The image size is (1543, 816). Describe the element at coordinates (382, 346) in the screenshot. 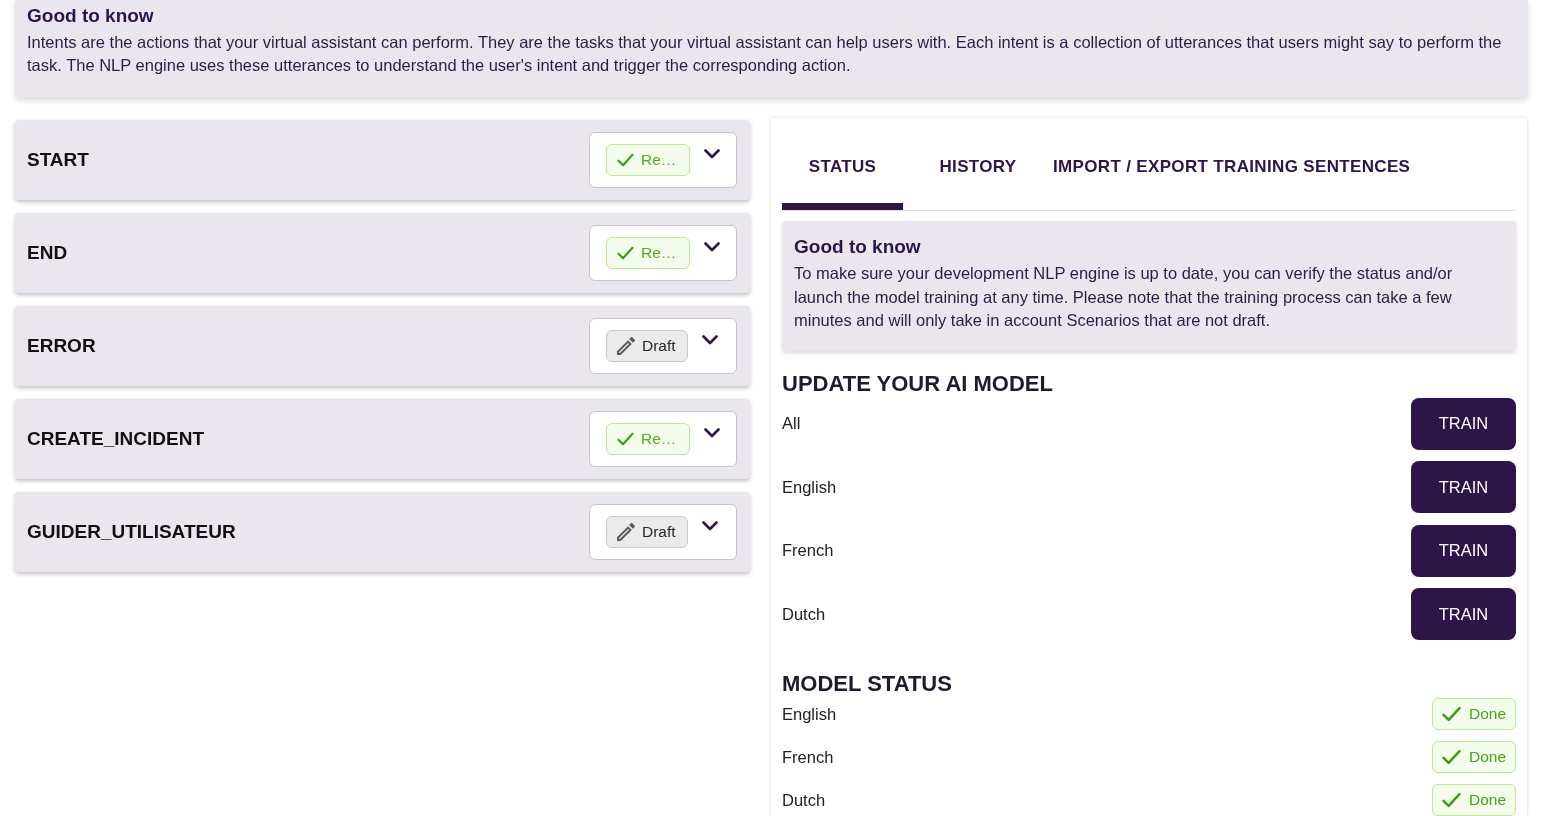

I see `intent-card: ERROR Draft` at that location.